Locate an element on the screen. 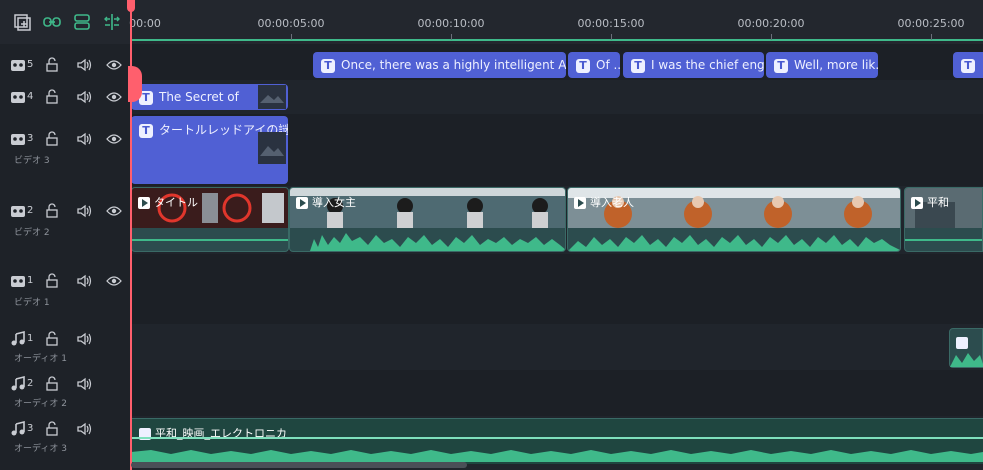 This screenshot has height=470, width=983. video-clip: タイトル is located at coordinates (210, 219).